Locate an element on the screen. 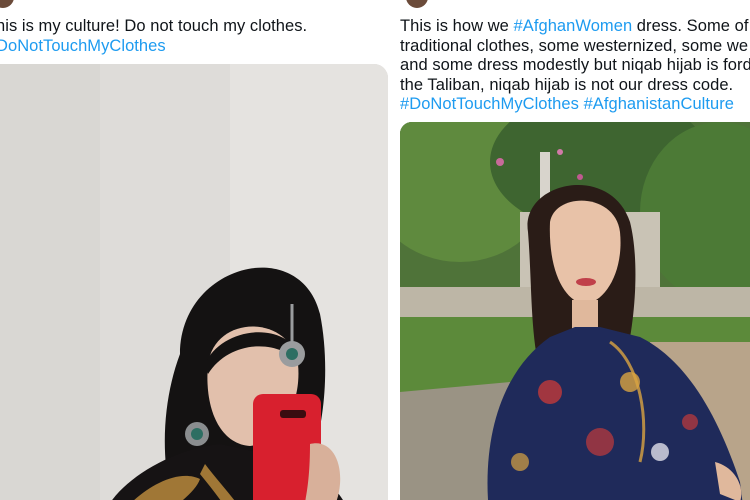 This screenshot has width=750, height=500. tweet-line: #DoNotTouchMyClothes #AfghanistanCulture is located at coordinates (575, 105).